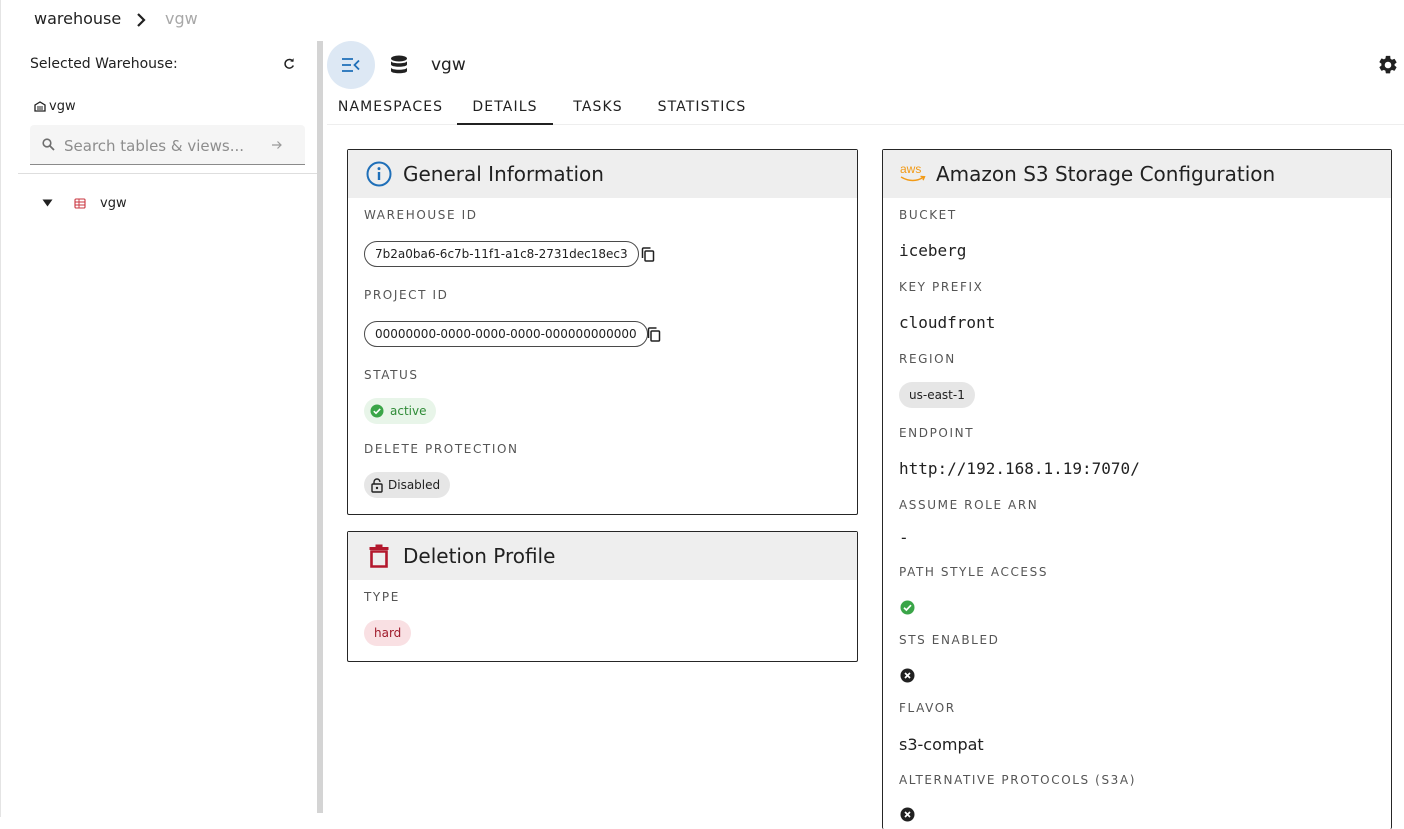 Image resolution: width=1404 pixels, height=829 pixels. Describe the element at coordinates (904, 537) in the screenshot. I see `assume-role-value: -` at that location.